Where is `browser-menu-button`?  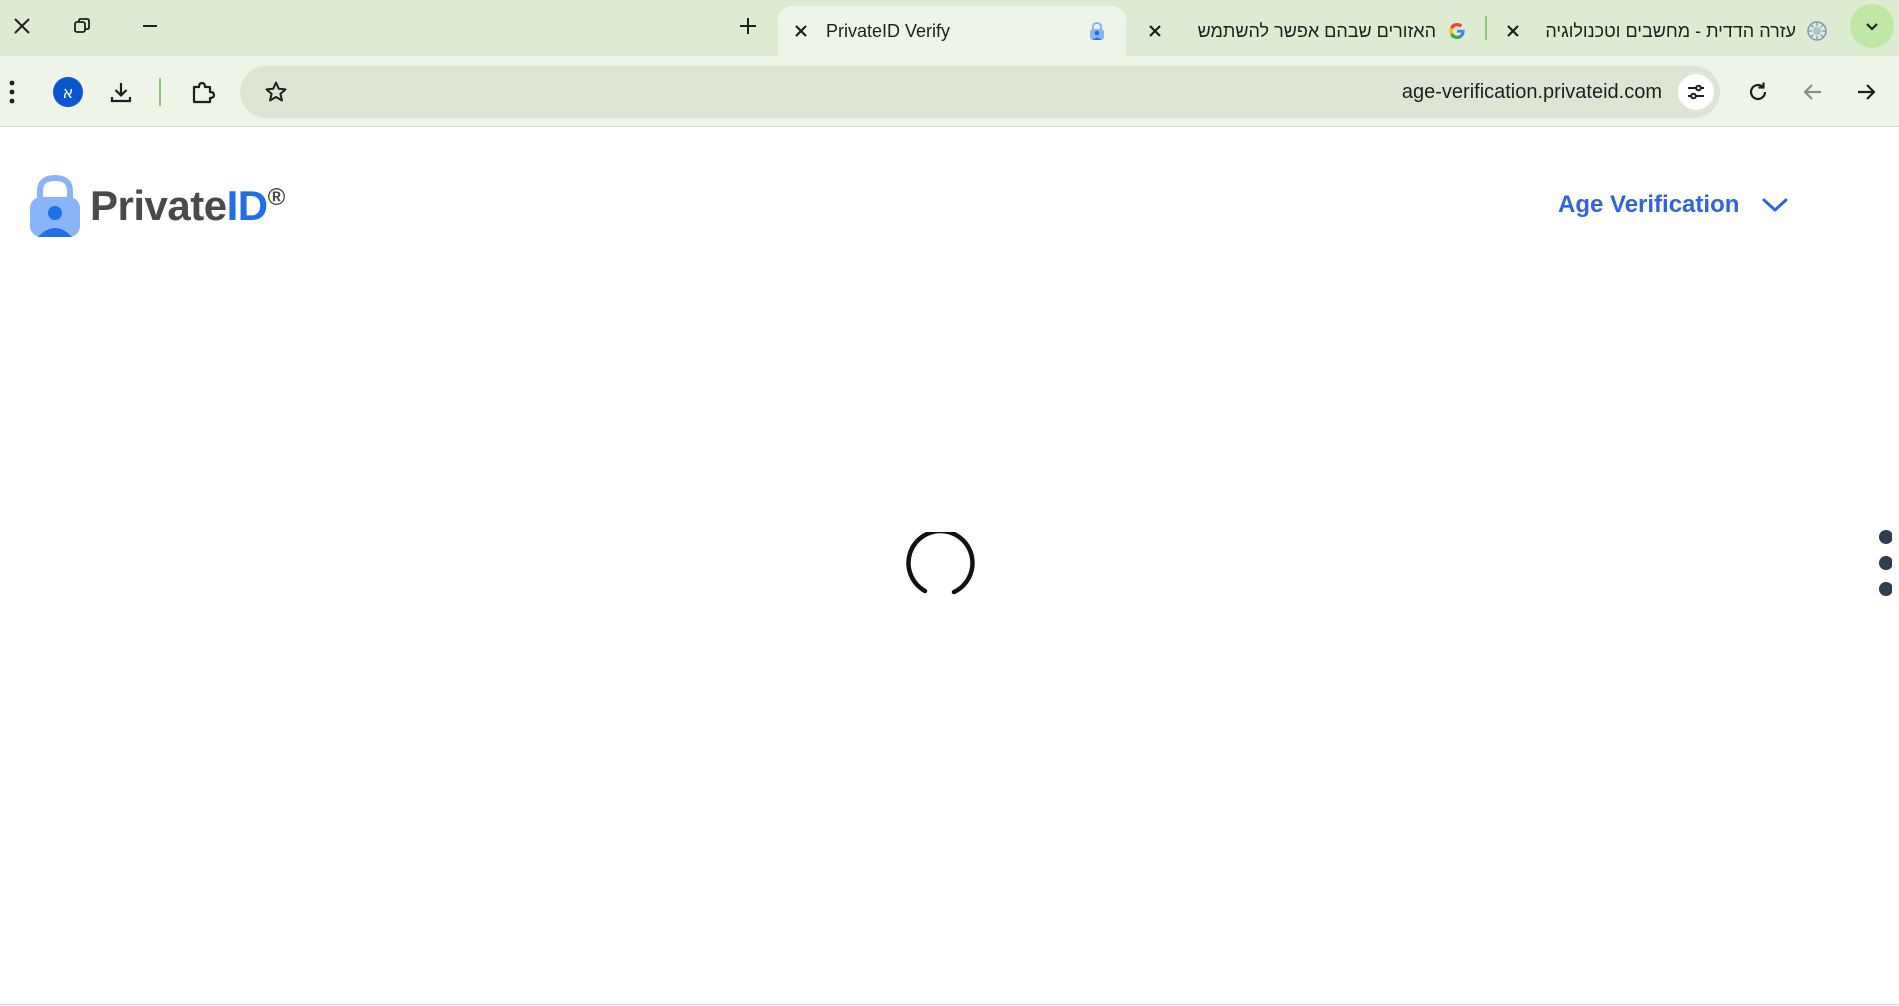 browser-menu-button is located at coordinates (16, 92).